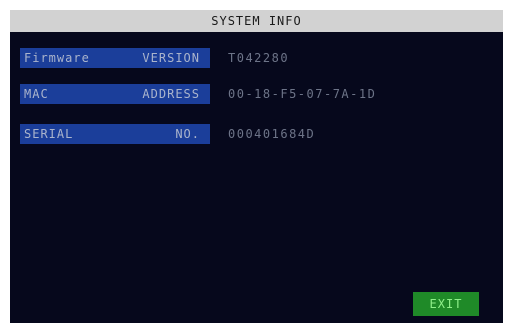 The image size is (513, 323). What do you see at coordinates (115, 94) in the screenshot?
I see `mac-address-label: MAC ADDRESS` at bounding box center [115, 94].